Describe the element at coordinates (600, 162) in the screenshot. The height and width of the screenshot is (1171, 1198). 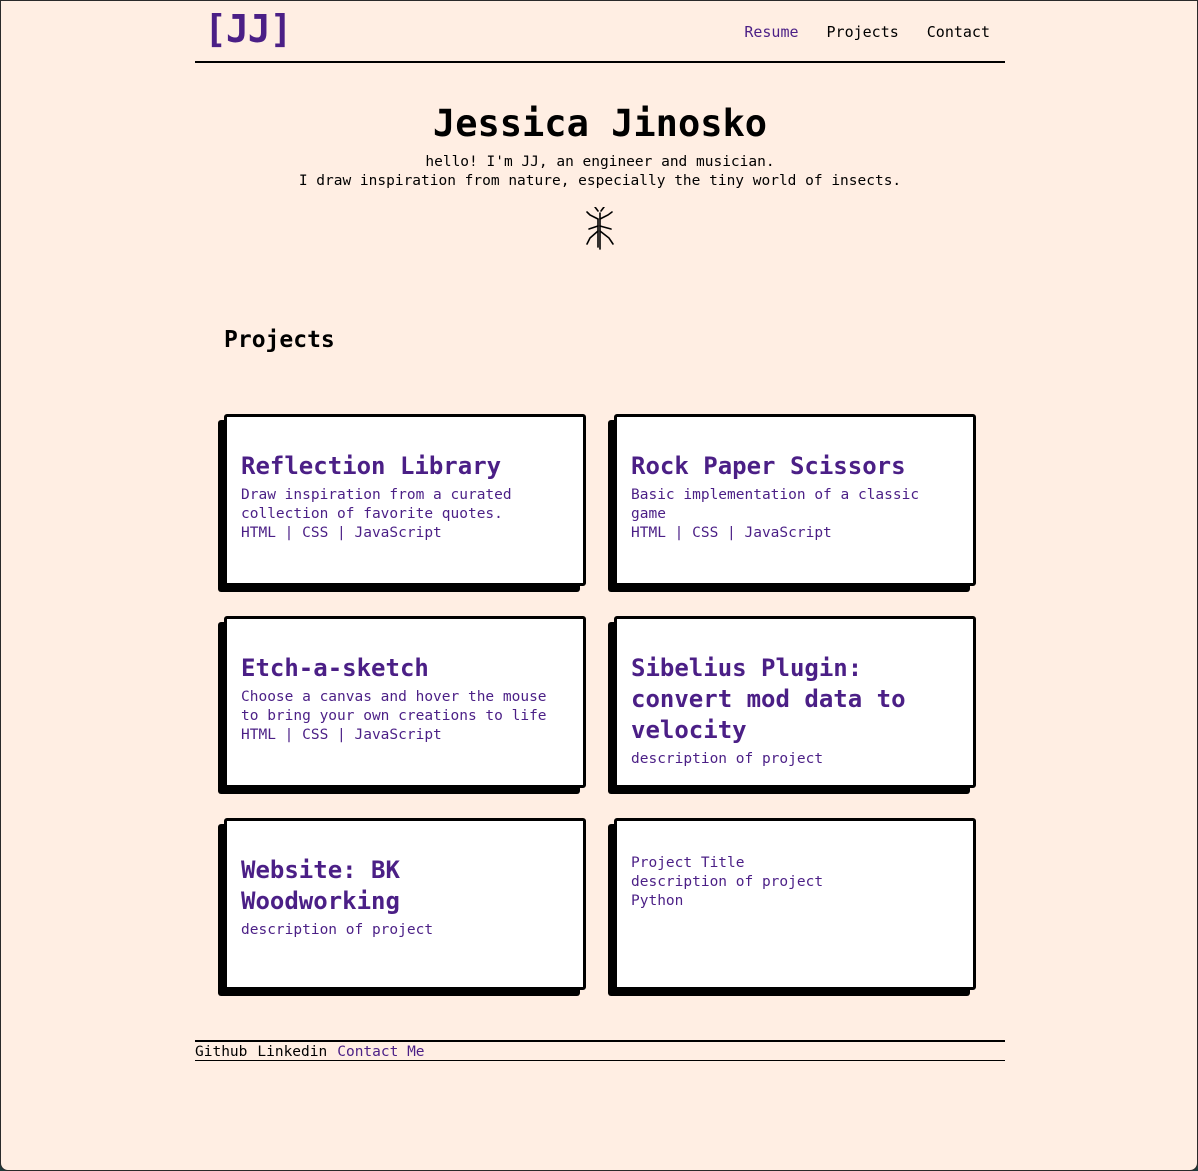
I see `intro-line-1: hello! I'm JJ, an engineer and musician.` at that location.